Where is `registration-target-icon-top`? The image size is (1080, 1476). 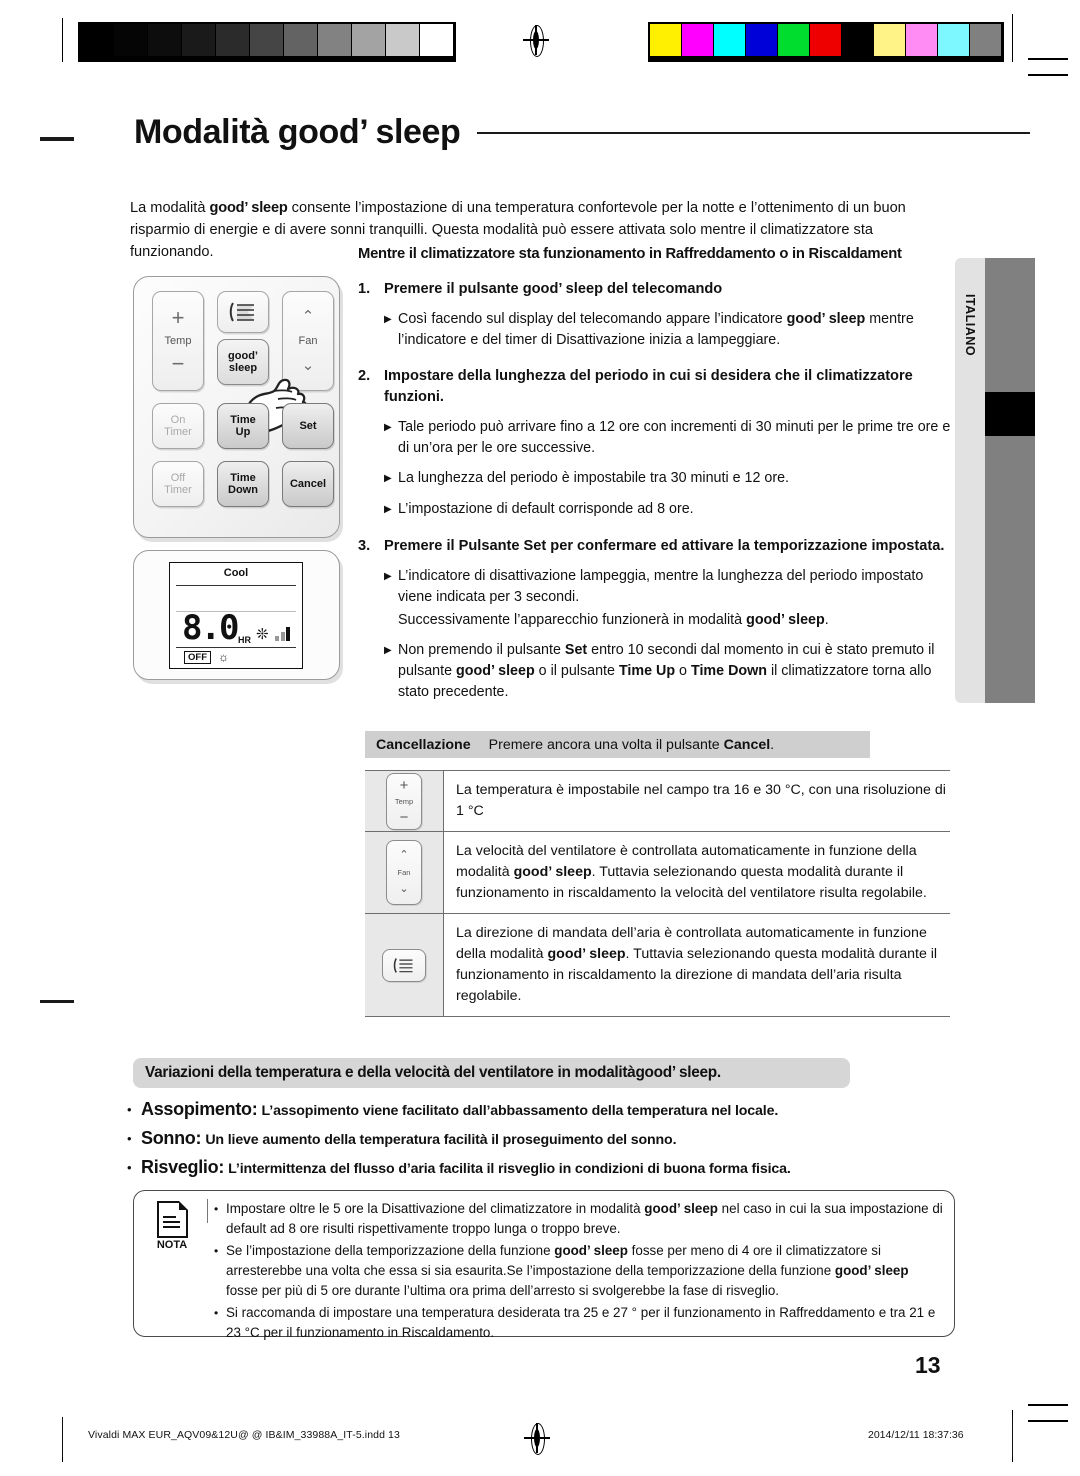 registration-target-icon-top is located at coordinates (536, 41).